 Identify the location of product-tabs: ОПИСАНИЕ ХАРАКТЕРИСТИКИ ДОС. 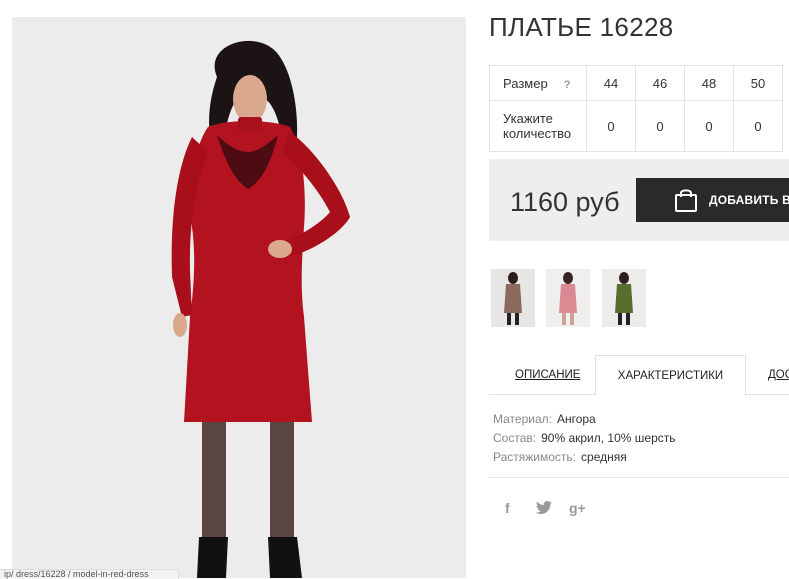
(639, 375).